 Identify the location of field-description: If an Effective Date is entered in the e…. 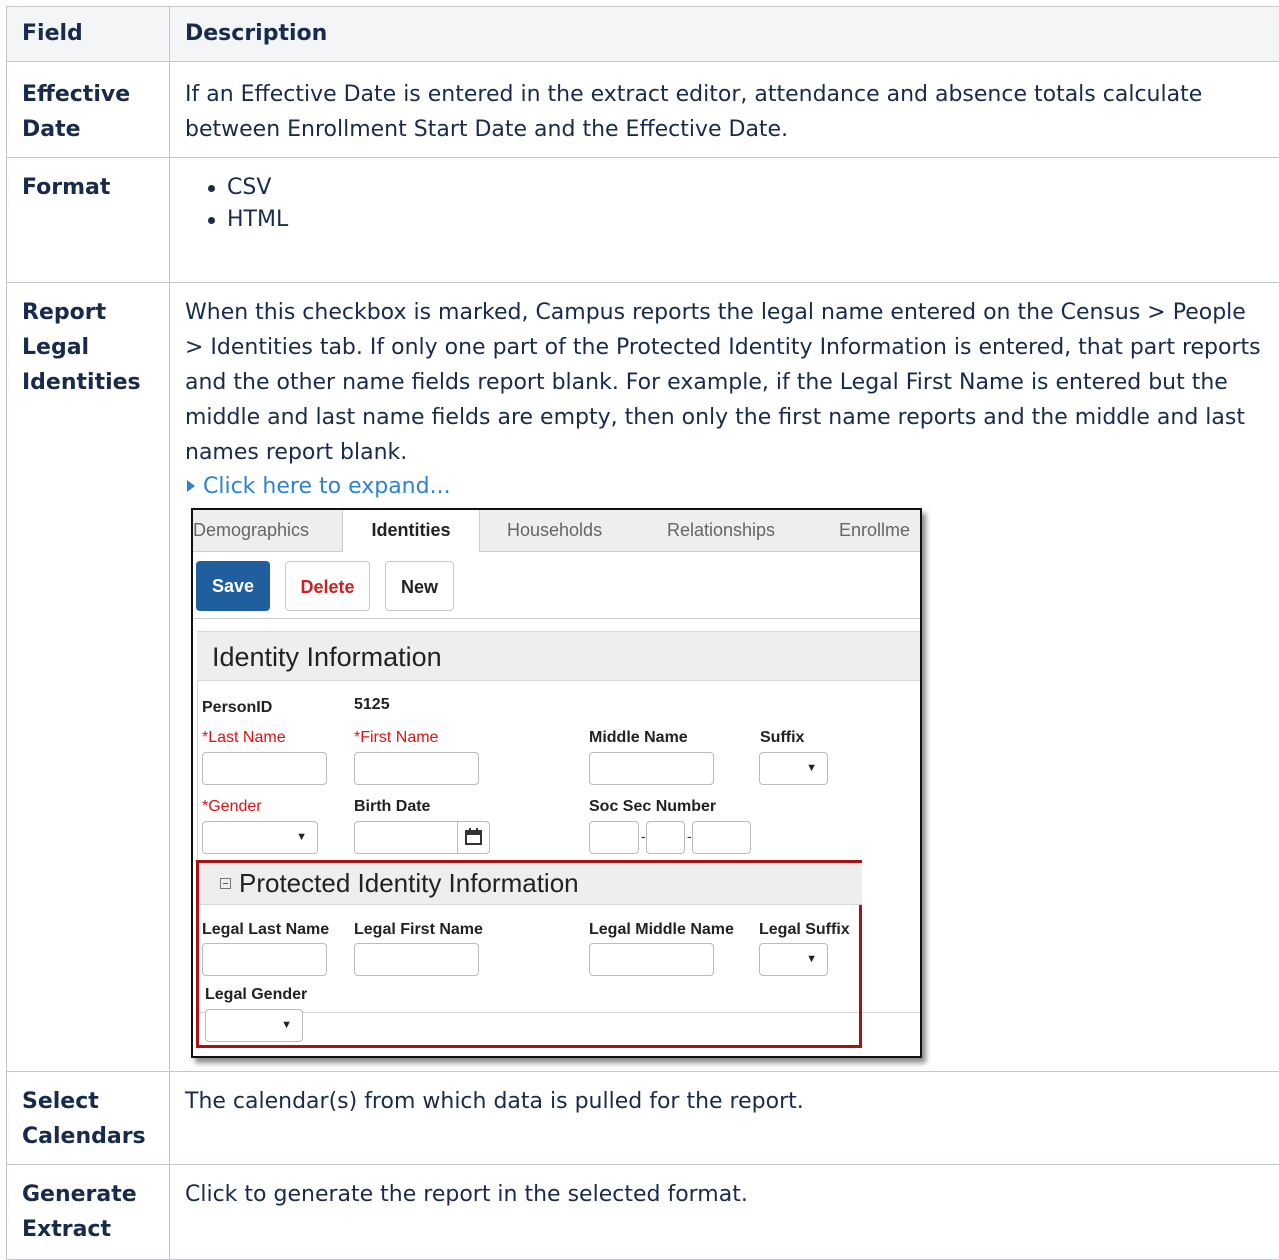
(724, 112).